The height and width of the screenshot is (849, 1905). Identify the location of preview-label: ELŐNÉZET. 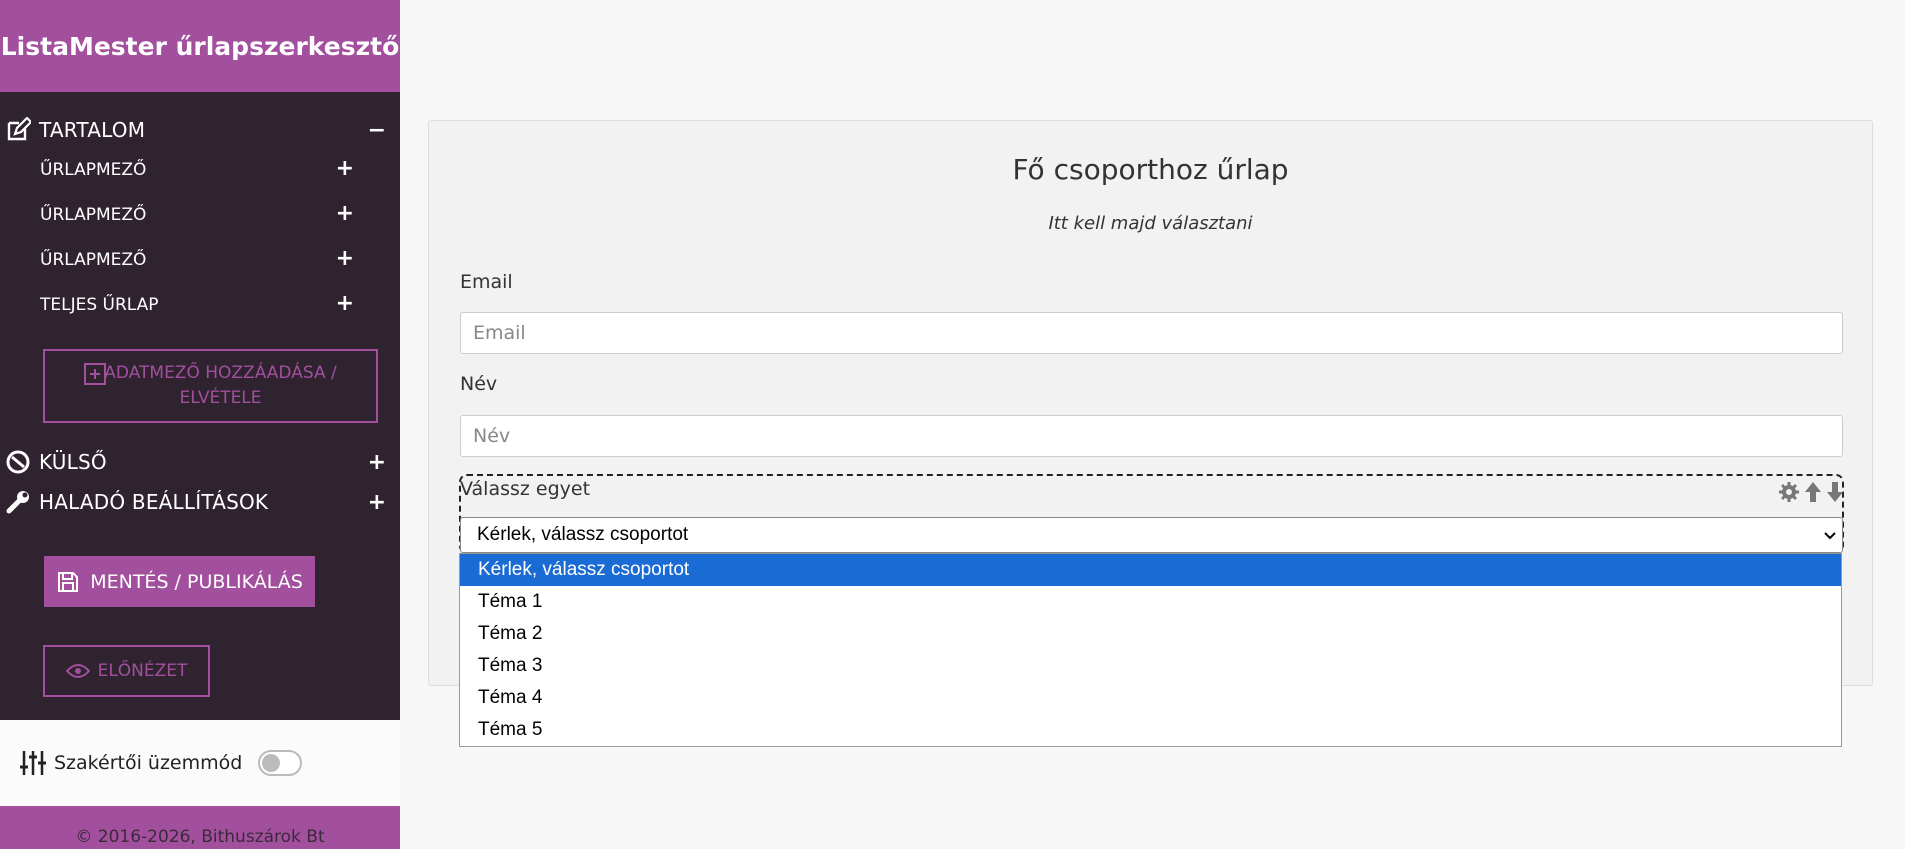
(142, 670).